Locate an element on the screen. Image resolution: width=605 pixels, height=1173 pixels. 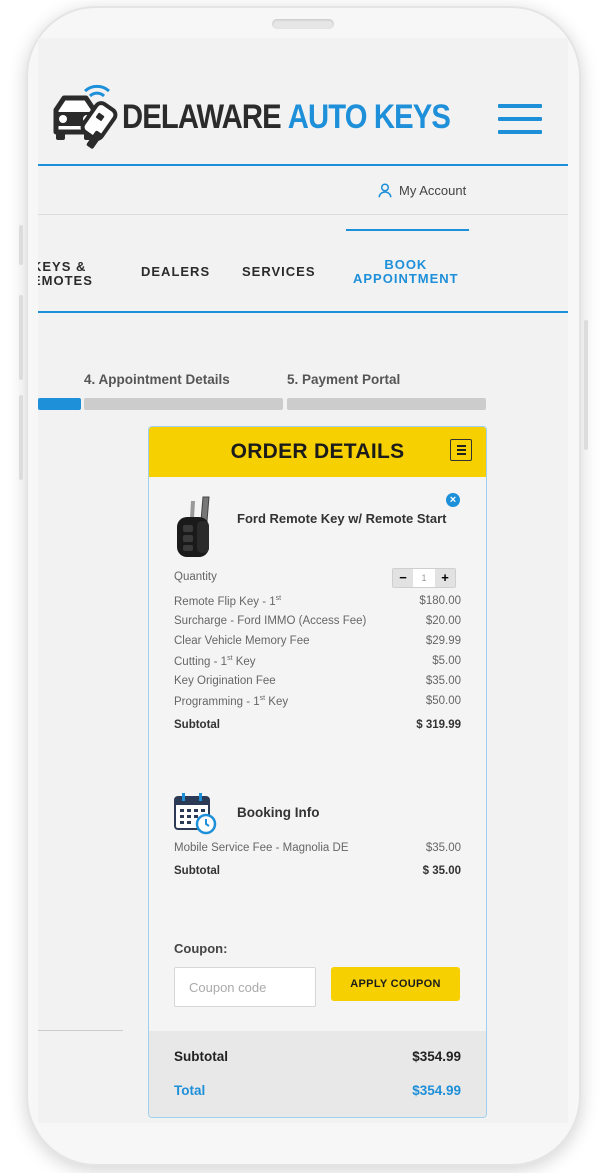
line-item: Clear Vehicle Memory Fee $29.99 is located at coordinates (317, 641).